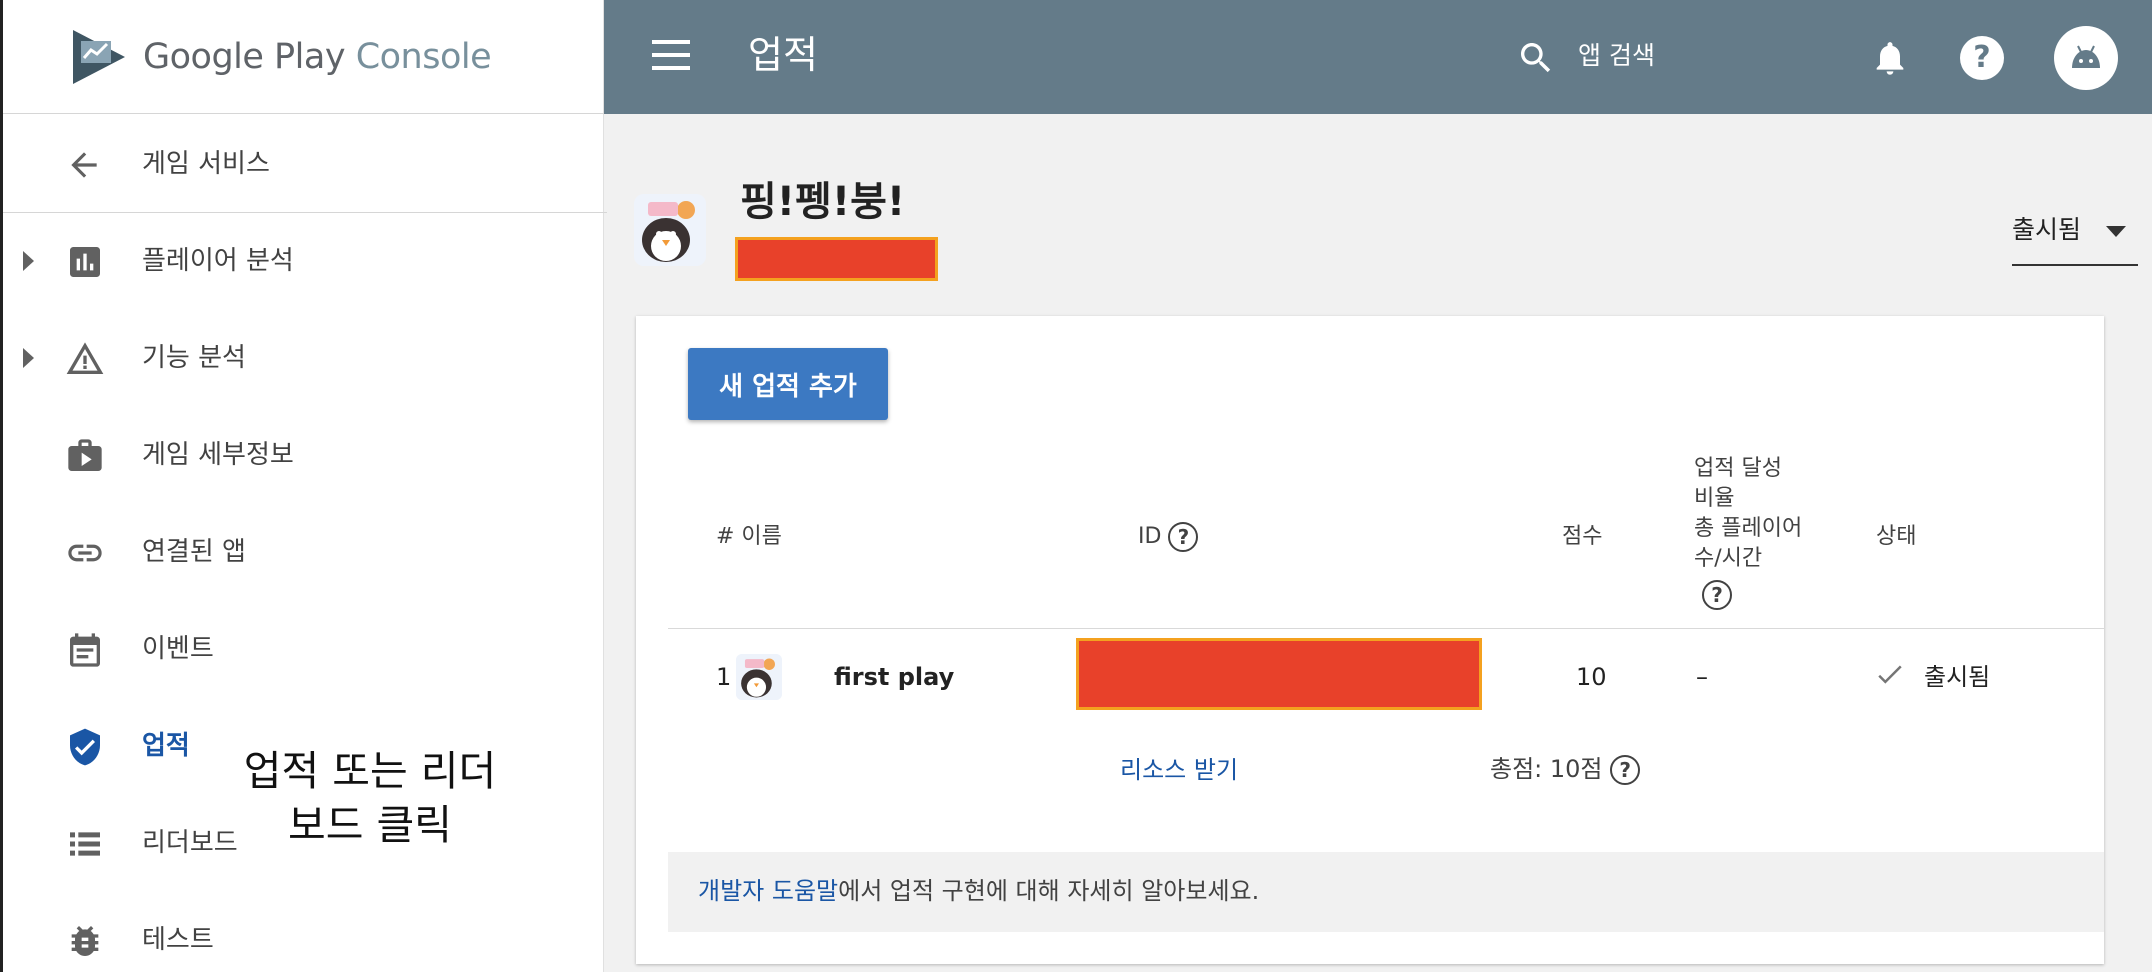 This screenshot has height=972, width=2152. Describe the element at coordinates (85, 358) in the screenshot. I see `warning-triangle-icon` at that location.